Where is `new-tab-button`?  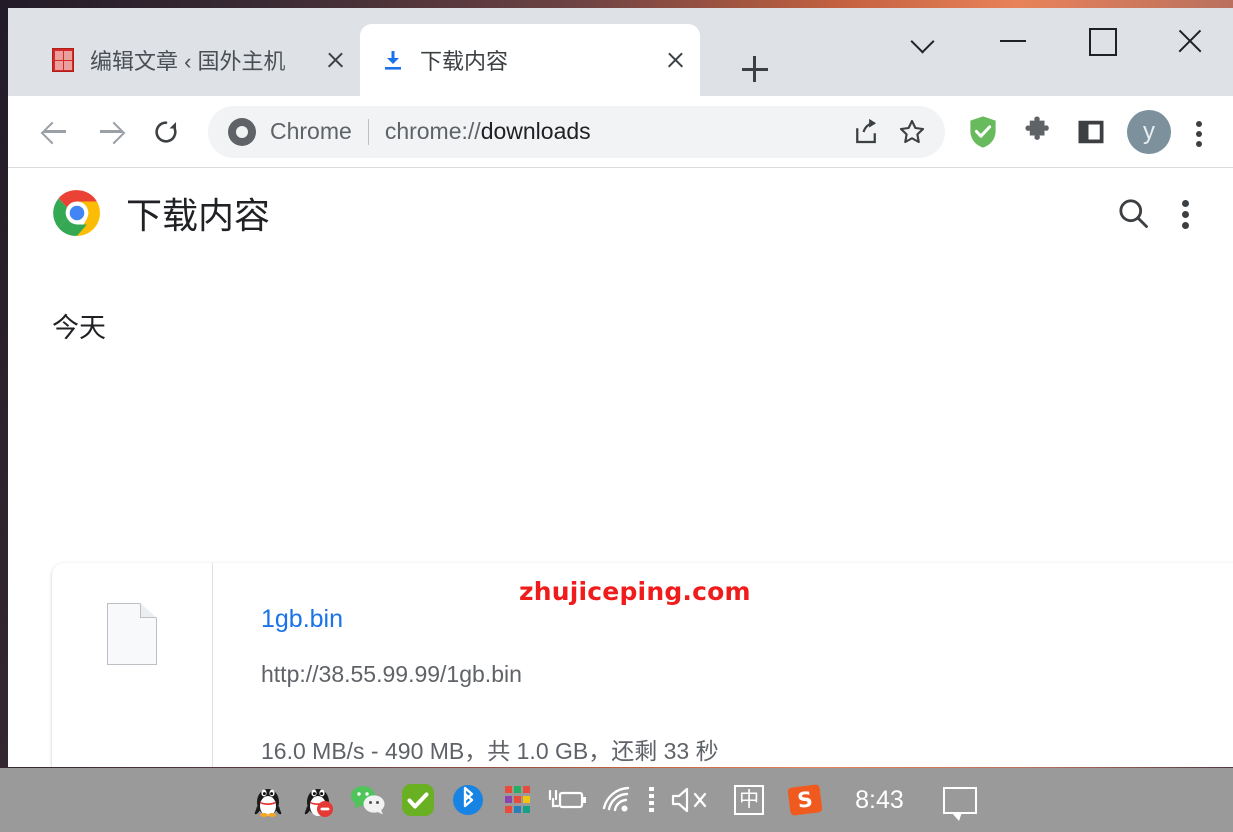
new-tab-button is located at coordinates (755, 69).